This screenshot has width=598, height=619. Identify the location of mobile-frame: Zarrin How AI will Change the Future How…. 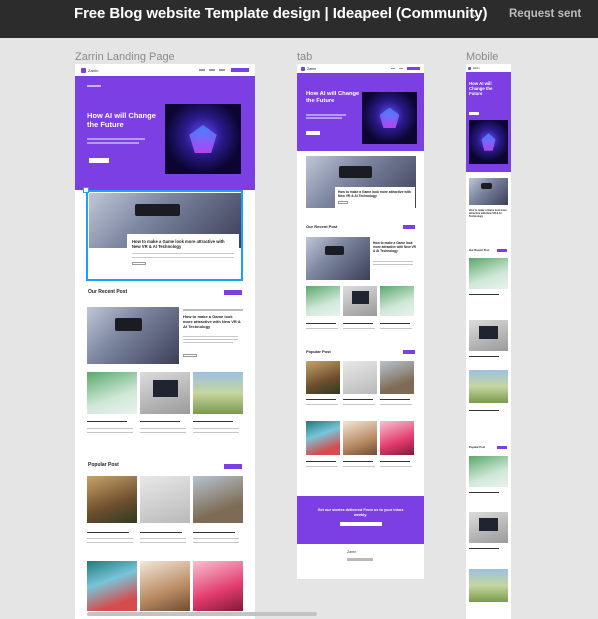
(488, 341).